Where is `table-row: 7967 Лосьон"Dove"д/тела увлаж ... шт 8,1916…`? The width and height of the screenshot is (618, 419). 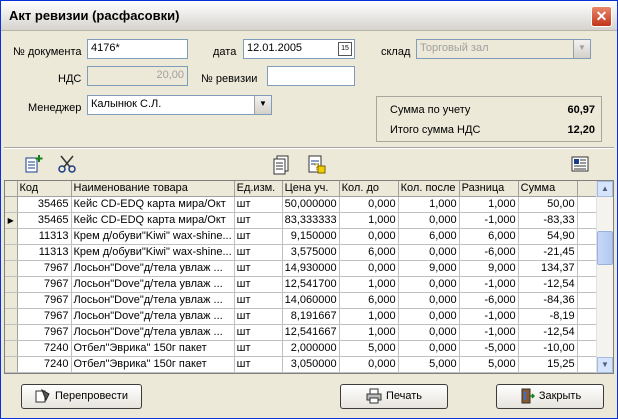 table-row: 7967 Лосьон"Dove"д/тела увлаж ... шт 8,1916… is located at coordinates (302, 316).